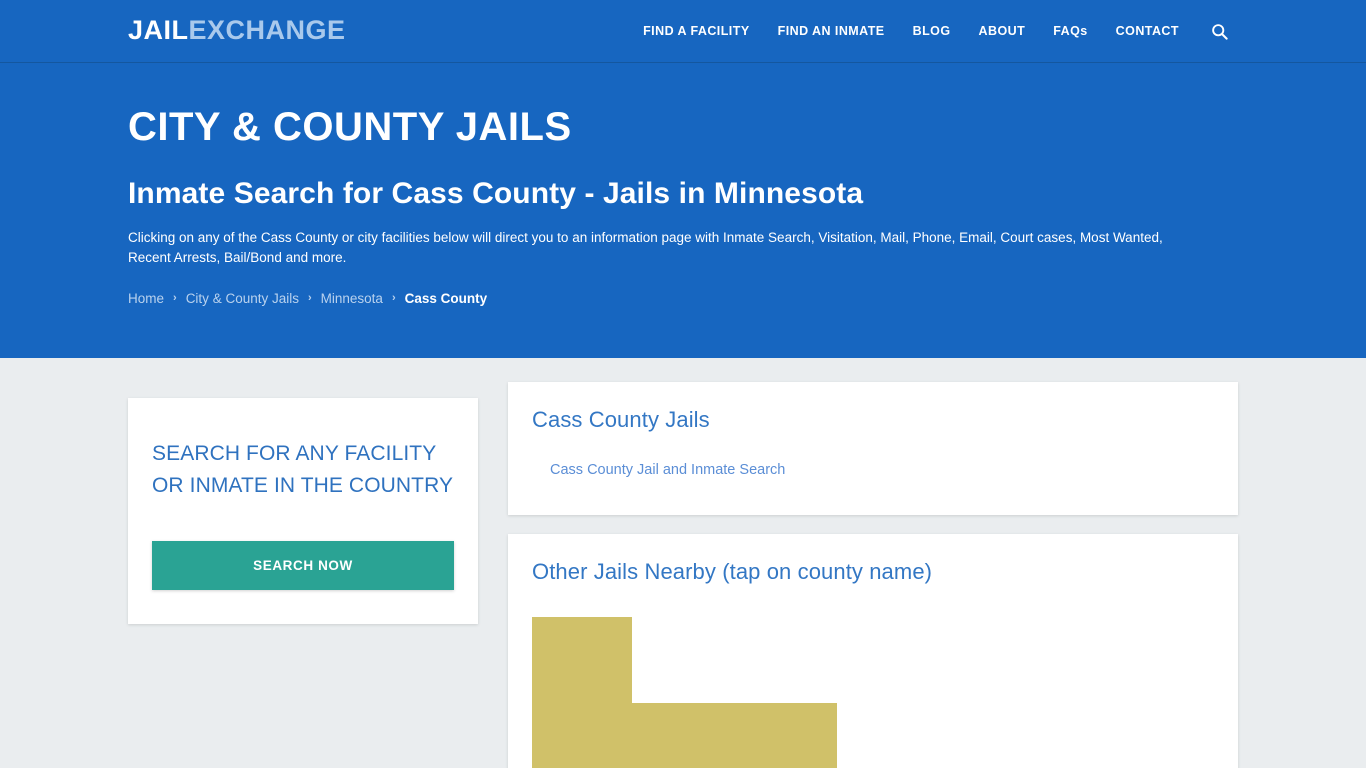  I want to click on nav-item-find-a-facility: FIND A FACILITY, so click(696, 31).